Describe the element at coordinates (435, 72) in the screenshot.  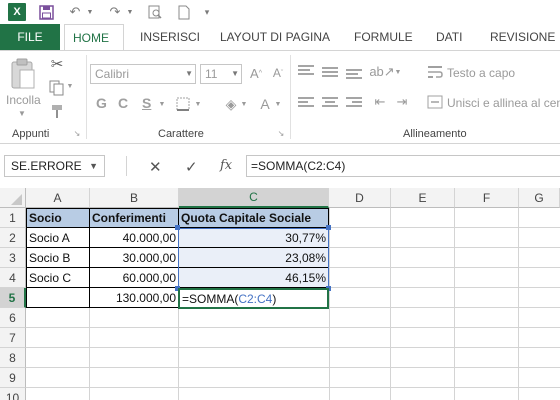
I see `wrap-text-icon` at that location.